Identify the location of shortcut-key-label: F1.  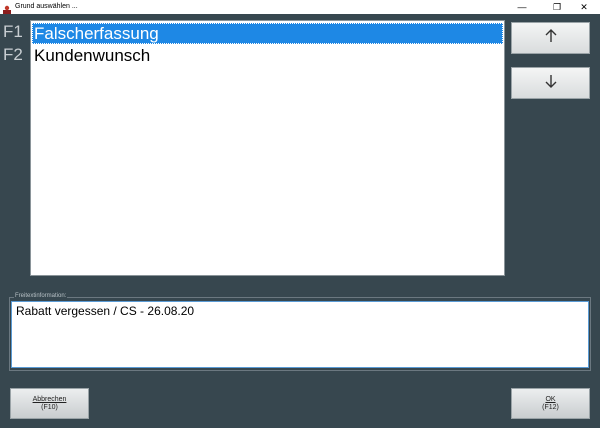
(13, 31).